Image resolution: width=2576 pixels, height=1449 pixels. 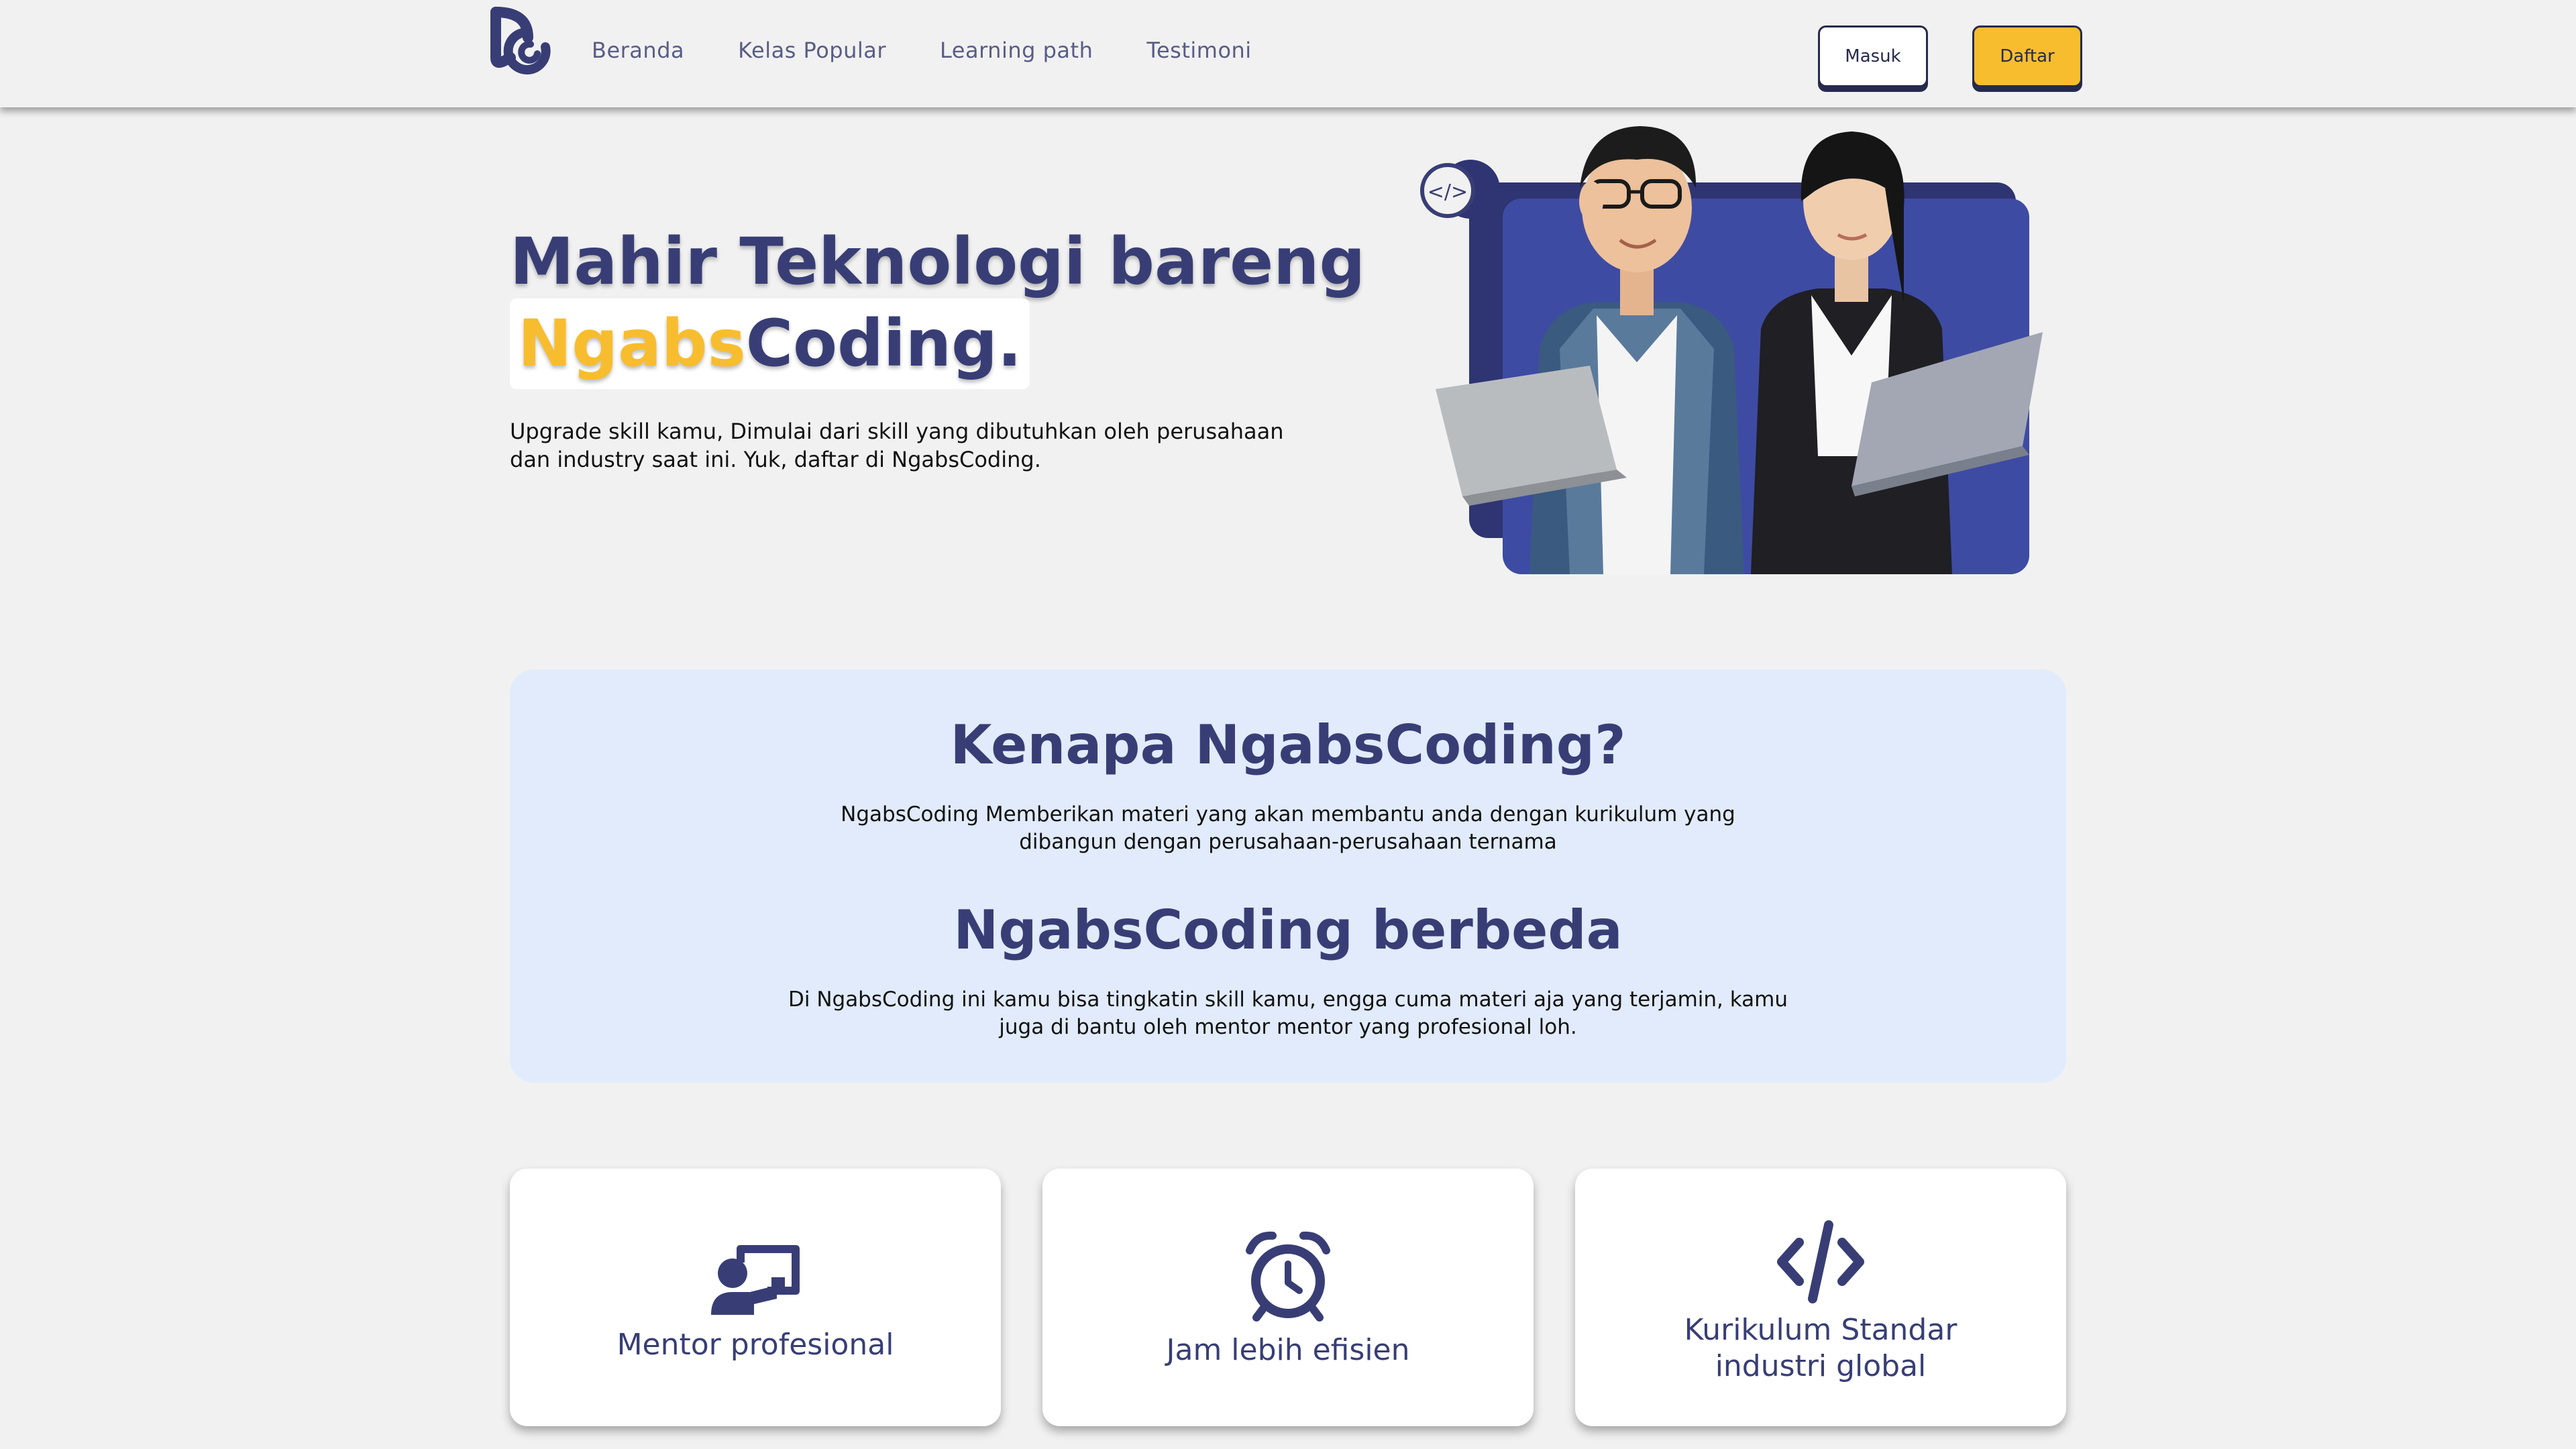 What do you see at coordinates (521, 45) in the screenshot?
I see `ngabscoding-logo-icon` at bounding box center [521, 45].